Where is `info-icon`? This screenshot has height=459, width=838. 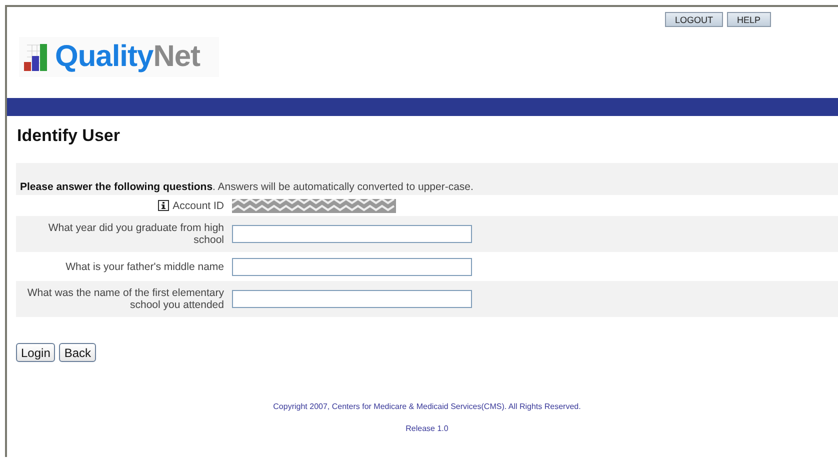
info-icon is located at coordinates (163, 205).